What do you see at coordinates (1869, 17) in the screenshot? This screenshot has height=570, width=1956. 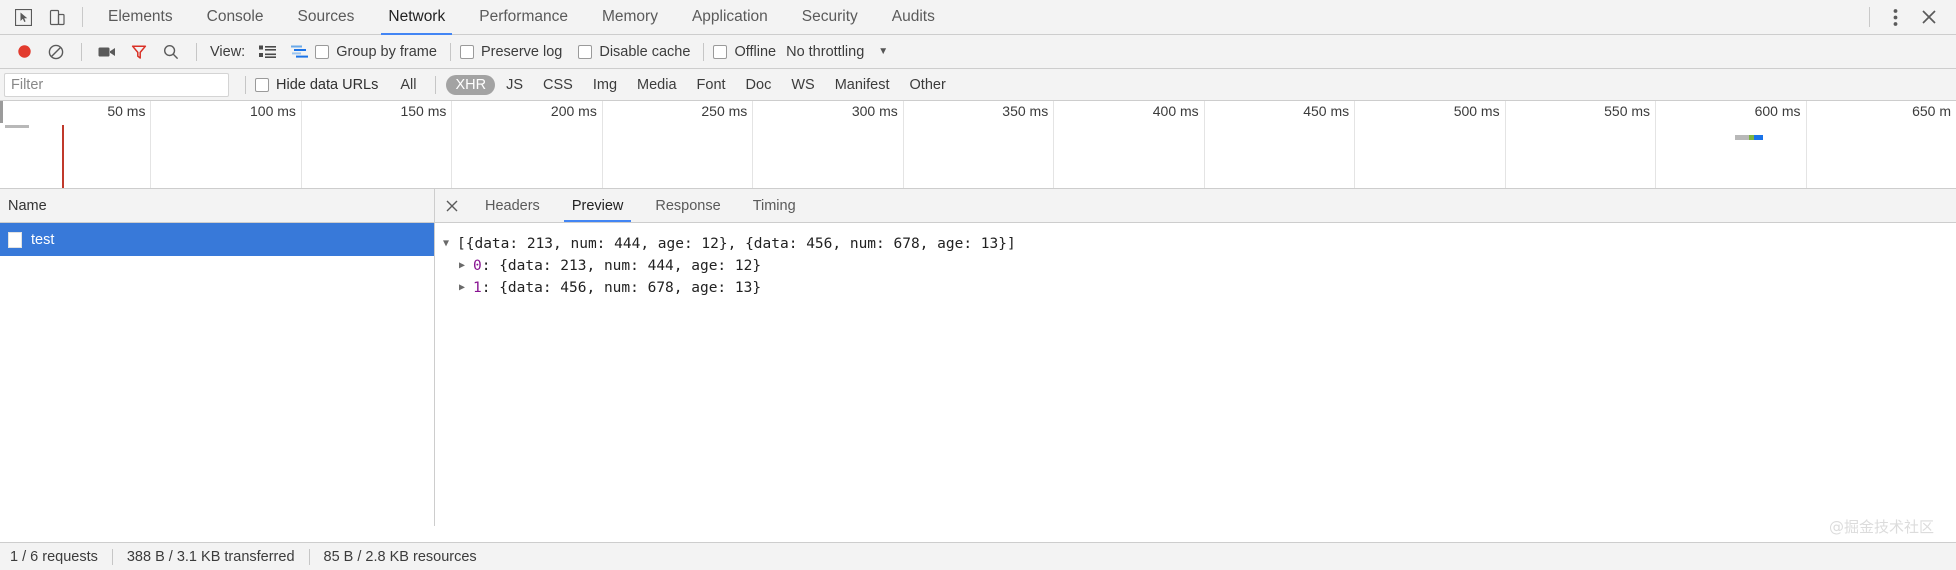 I see `tabbar-right-divider` at bounding box center [1869, 17].